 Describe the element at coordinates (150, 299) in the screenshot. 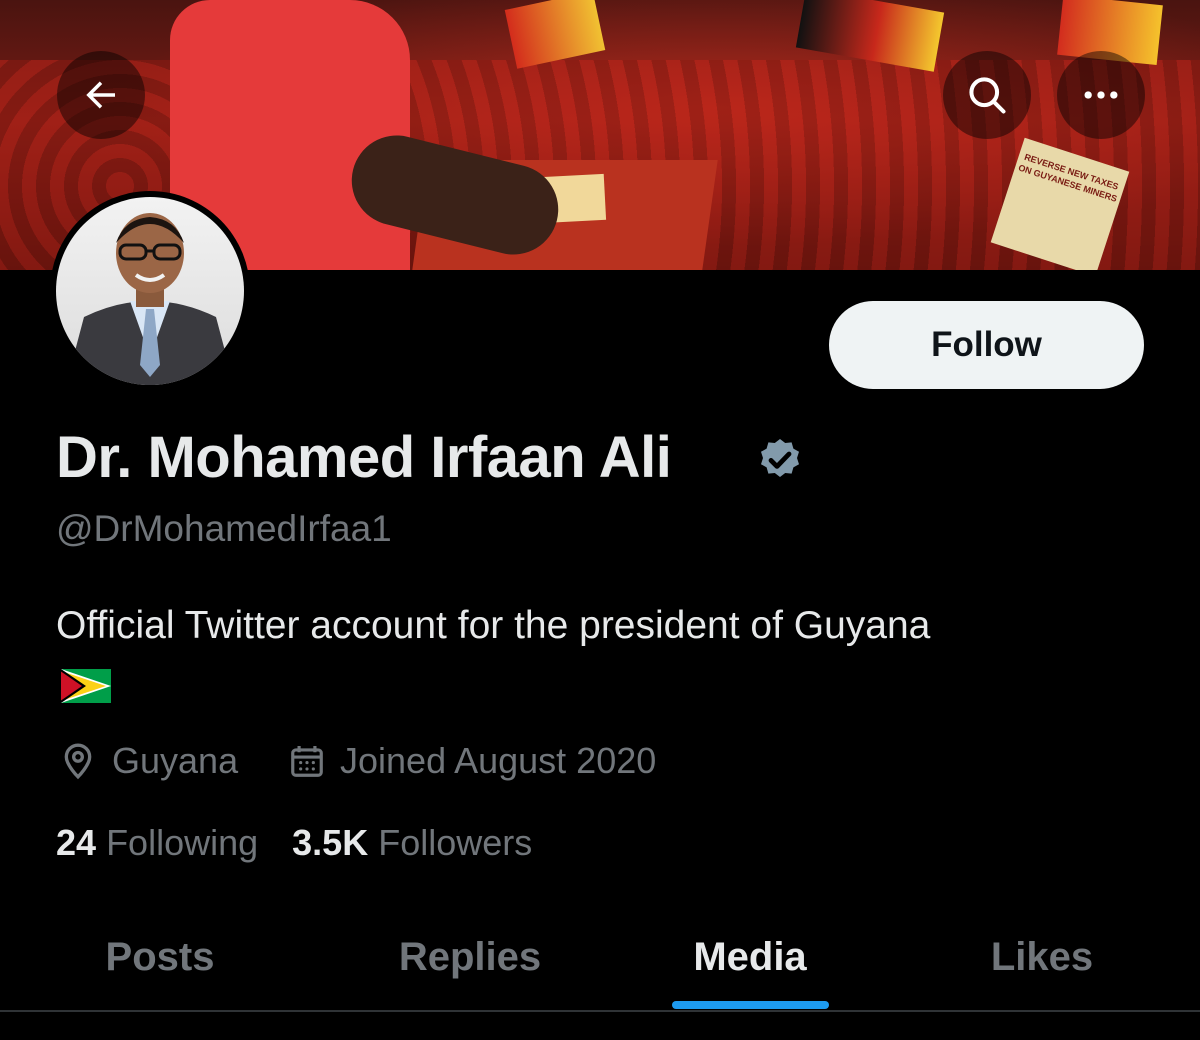

I see `avatar-portrait` at that location.